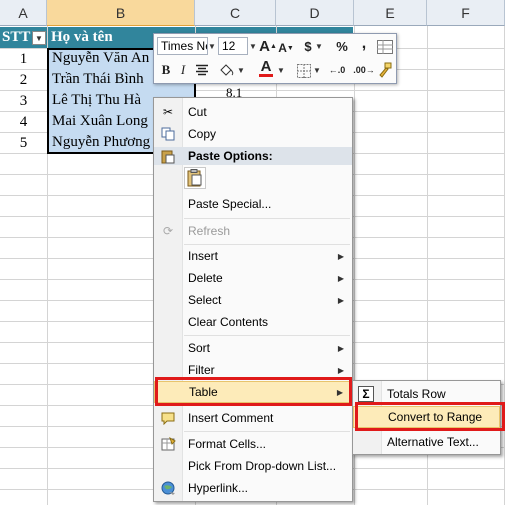  What do you see at coordinates (205, 300) in the screenshot?
I see `menu-item-select-label: Select` at bounding box center [205, 300].